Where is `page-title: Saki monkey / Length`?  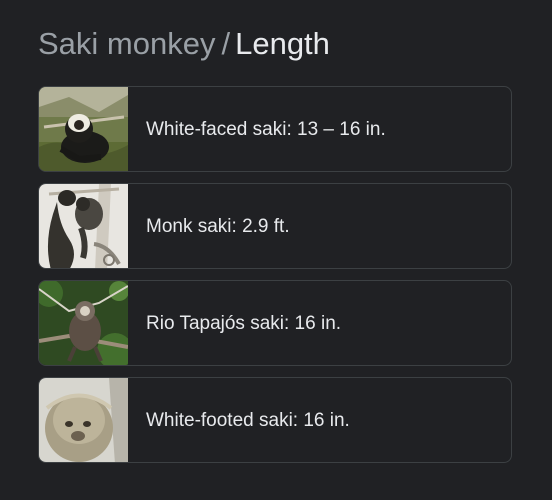 page-title: Saki monkey / Length is located at coordinates (184, 44).